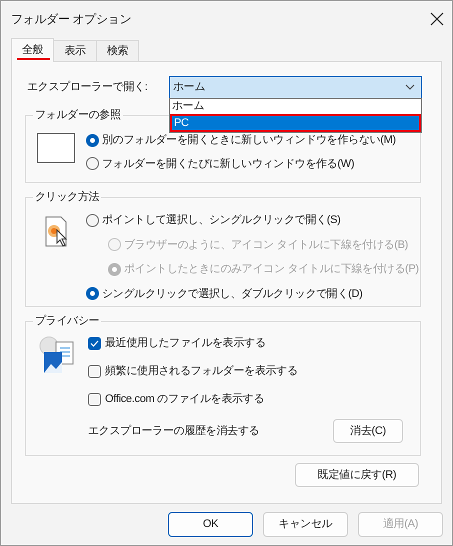  Describe the element at coordinates (266, 245) in the screenshot. I see `radio-label: ブラウザーのように、アイコン タイトルに下線を付ける(B)` at that location.